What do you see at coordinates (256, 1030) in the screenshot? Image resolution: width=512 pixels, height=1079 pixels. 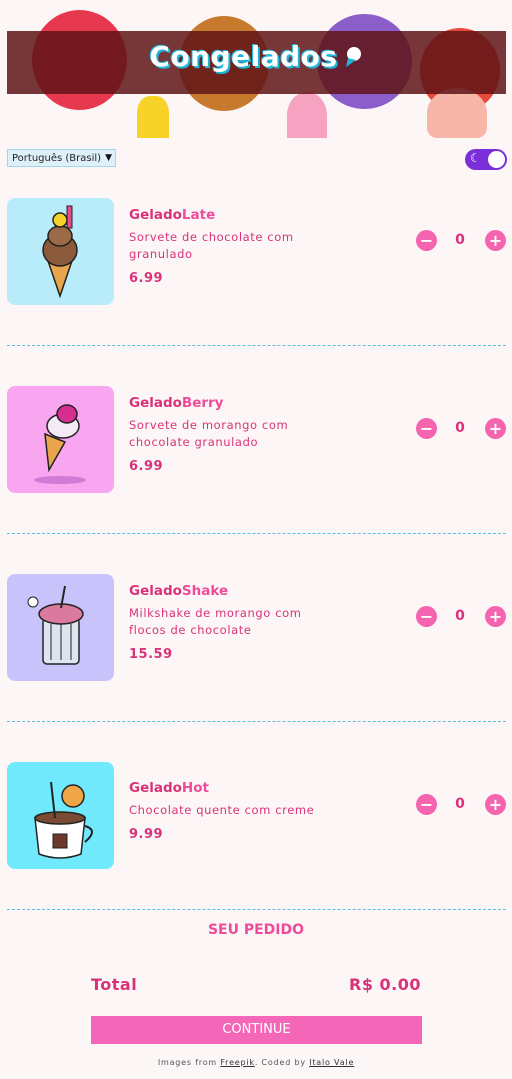 I see `continue-button: CONTINUE` at bounding box center [256, 1030].